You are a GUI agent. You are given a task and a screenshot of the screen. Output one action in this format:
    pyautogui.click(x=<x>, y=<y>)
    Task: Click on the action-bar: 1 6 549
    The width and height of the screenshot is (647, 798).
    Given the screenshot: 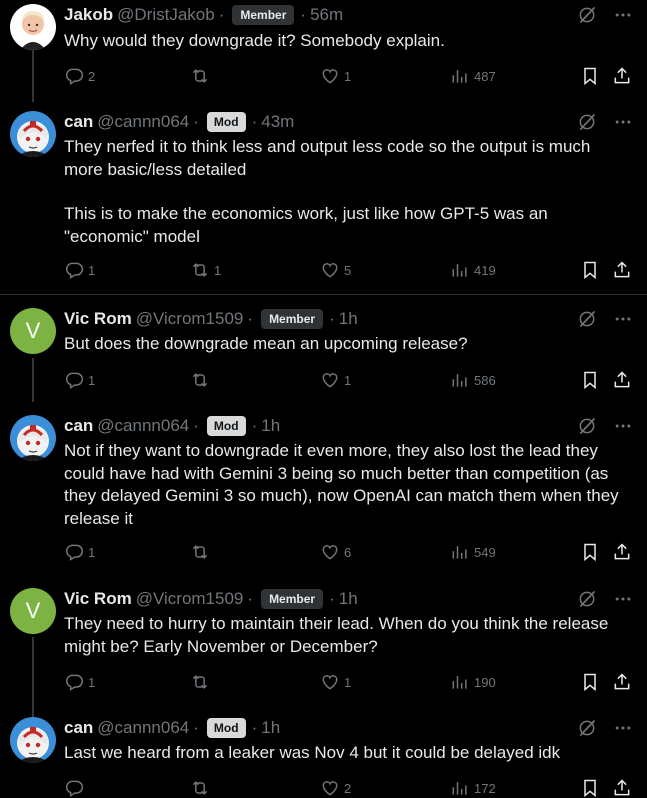 What is the action you would take?
    pyautogui.click(x=348, y=552)
    